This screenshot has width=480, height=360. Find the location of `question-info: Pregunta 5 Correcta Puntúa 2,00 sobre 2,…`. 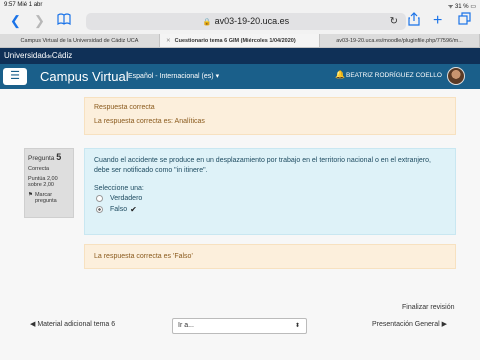

question-info: Pregunta 5 Correcta Puntúa 2,00 sobre 2,… is located at coordinates (49, 183).